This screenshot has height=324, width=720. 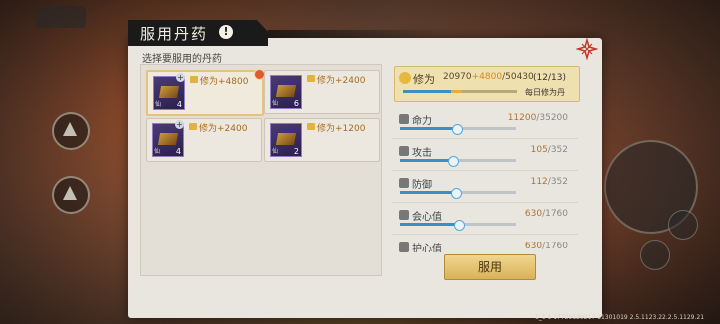 I want to click on stat-value: 112/352, so click(x=549, y=182).